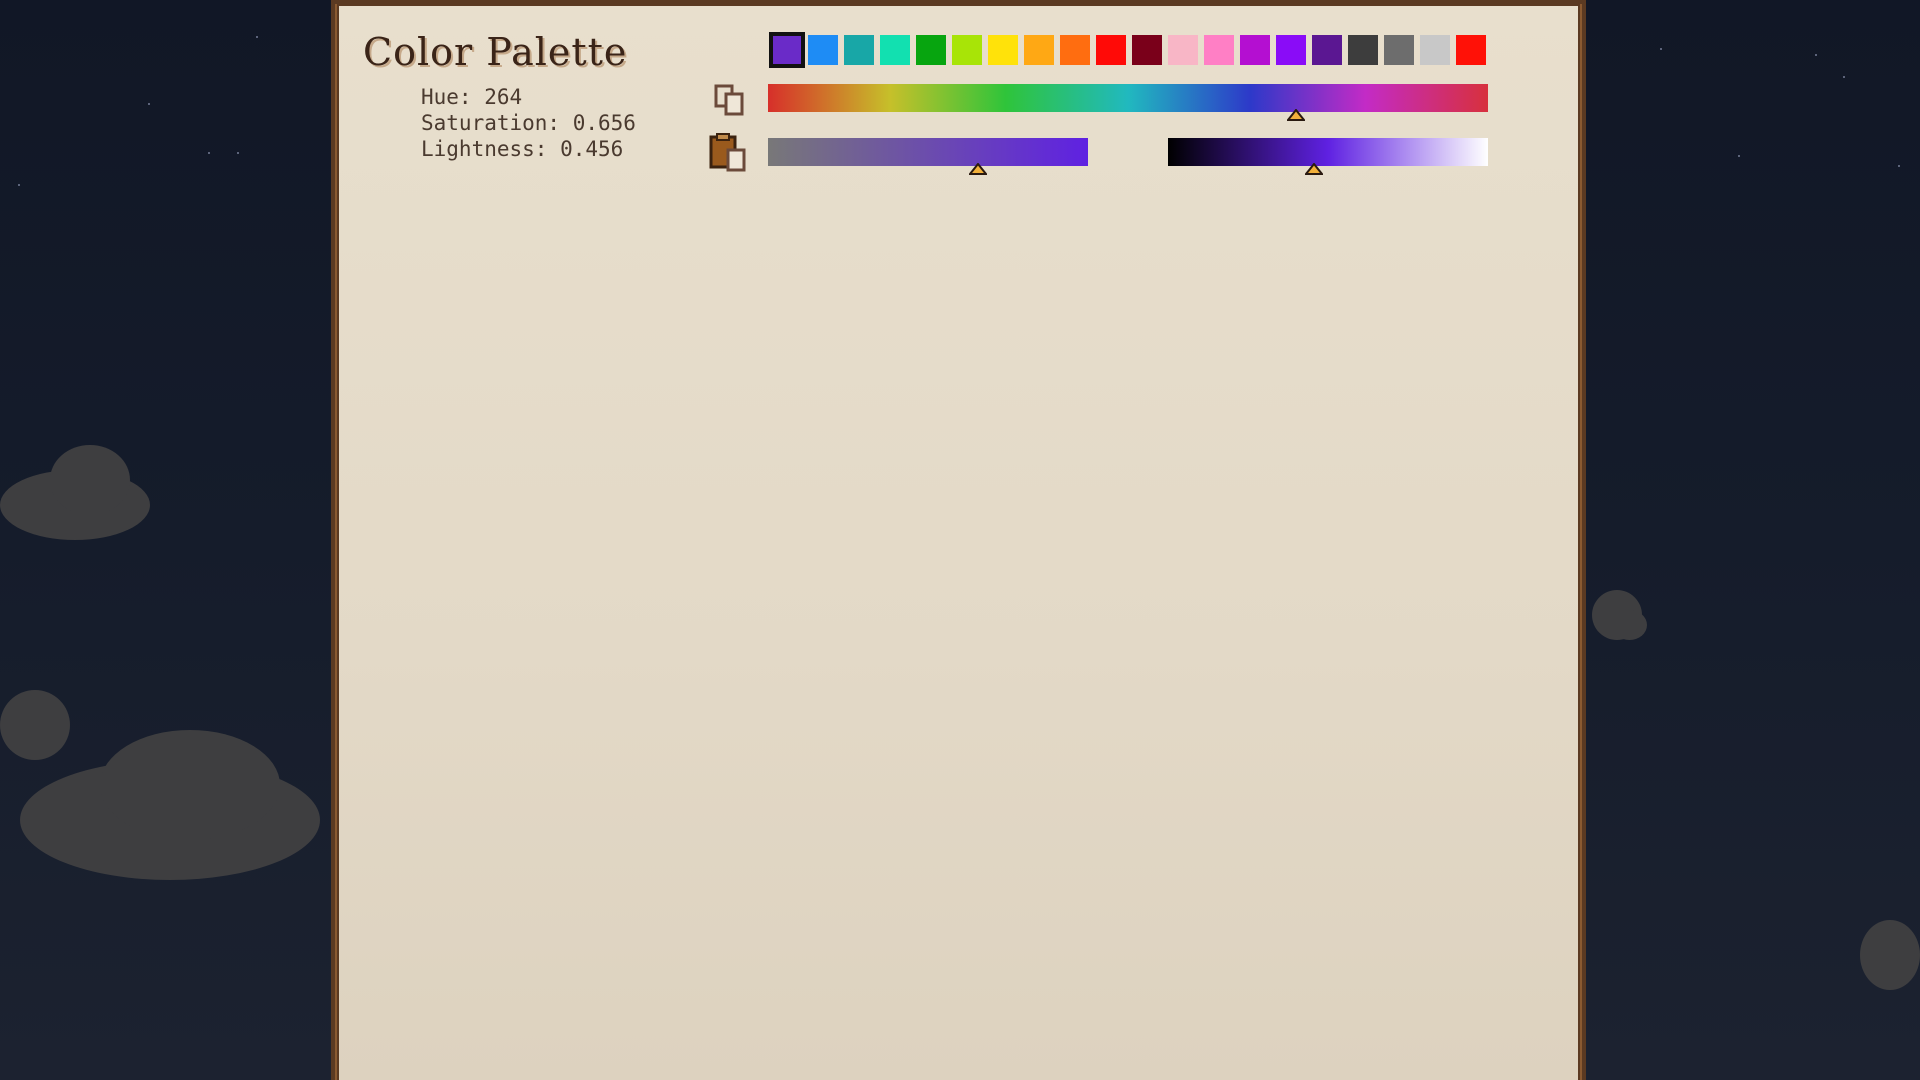 Image resolution: width=1920 pixels, height=1080 pixels. Describe the element at coordinates (1128, 98) in the screenshot. I see `hue-slider-track` at that location.